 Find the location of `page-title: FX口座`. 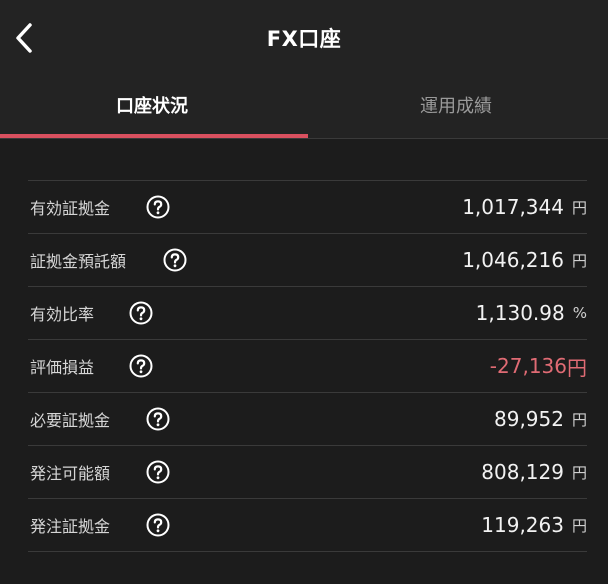

page-title: FX口座 is located at coordinates (304, 39).